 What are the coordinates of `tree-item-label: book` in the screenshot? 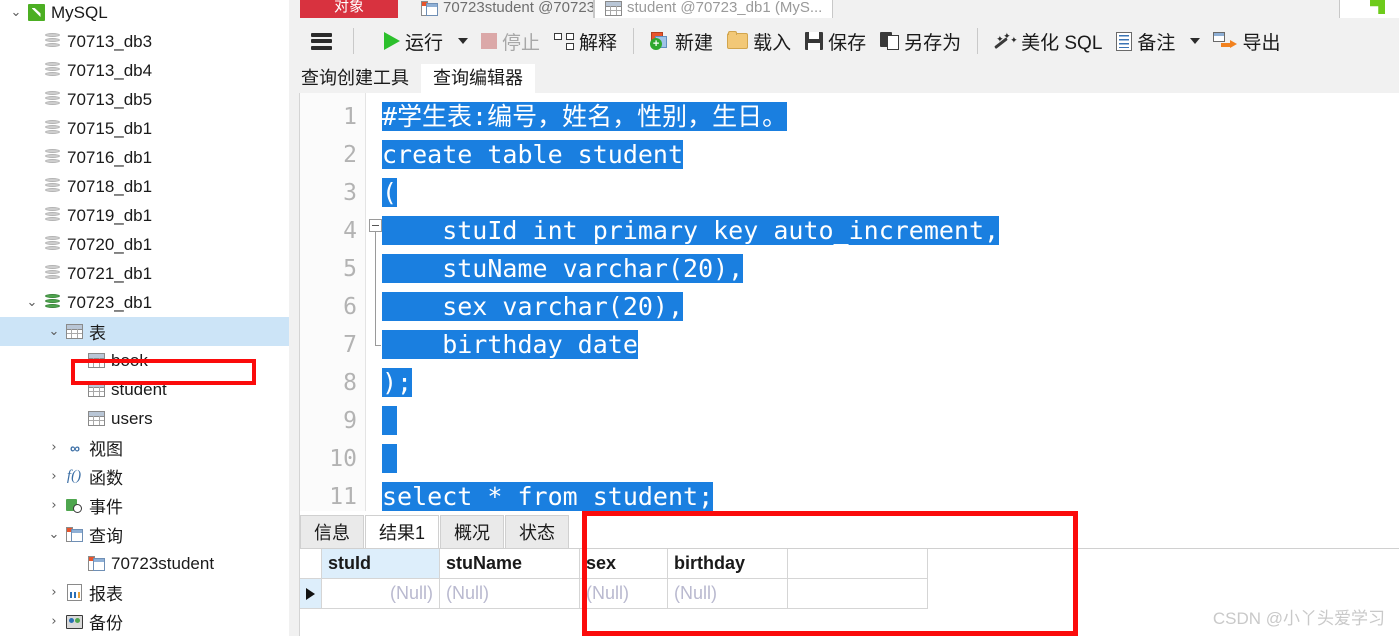 It's located at (129, 360).